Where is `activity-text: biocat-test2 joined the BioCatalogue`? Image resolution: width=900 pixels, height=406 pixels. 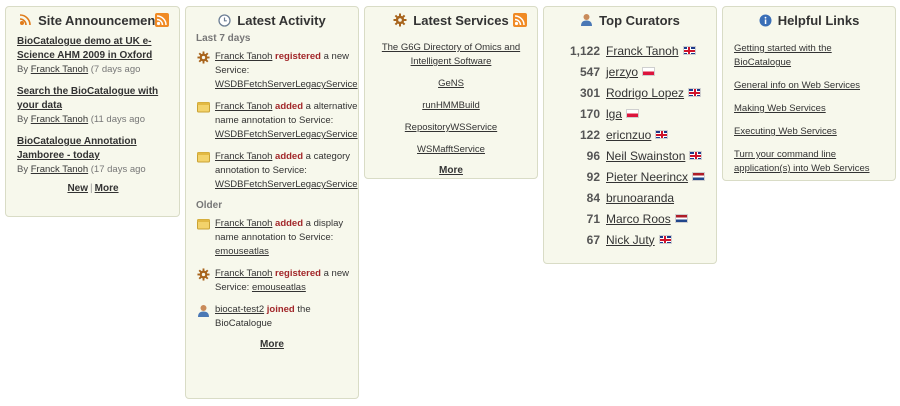
activity-text: biocat-test2 joined the BioCatalogue is located at coordinates (282, 317).